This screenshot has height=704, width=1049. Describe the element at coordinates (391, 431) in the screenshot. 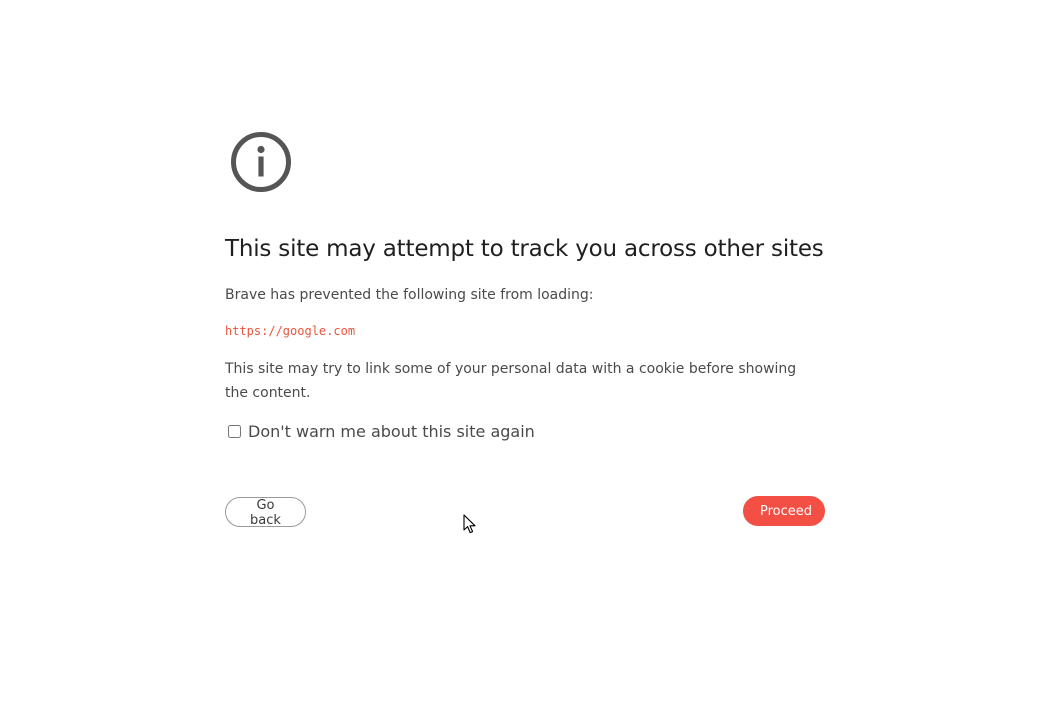

I see `dont-warn-label: Don't warn me about this site again` at that location.